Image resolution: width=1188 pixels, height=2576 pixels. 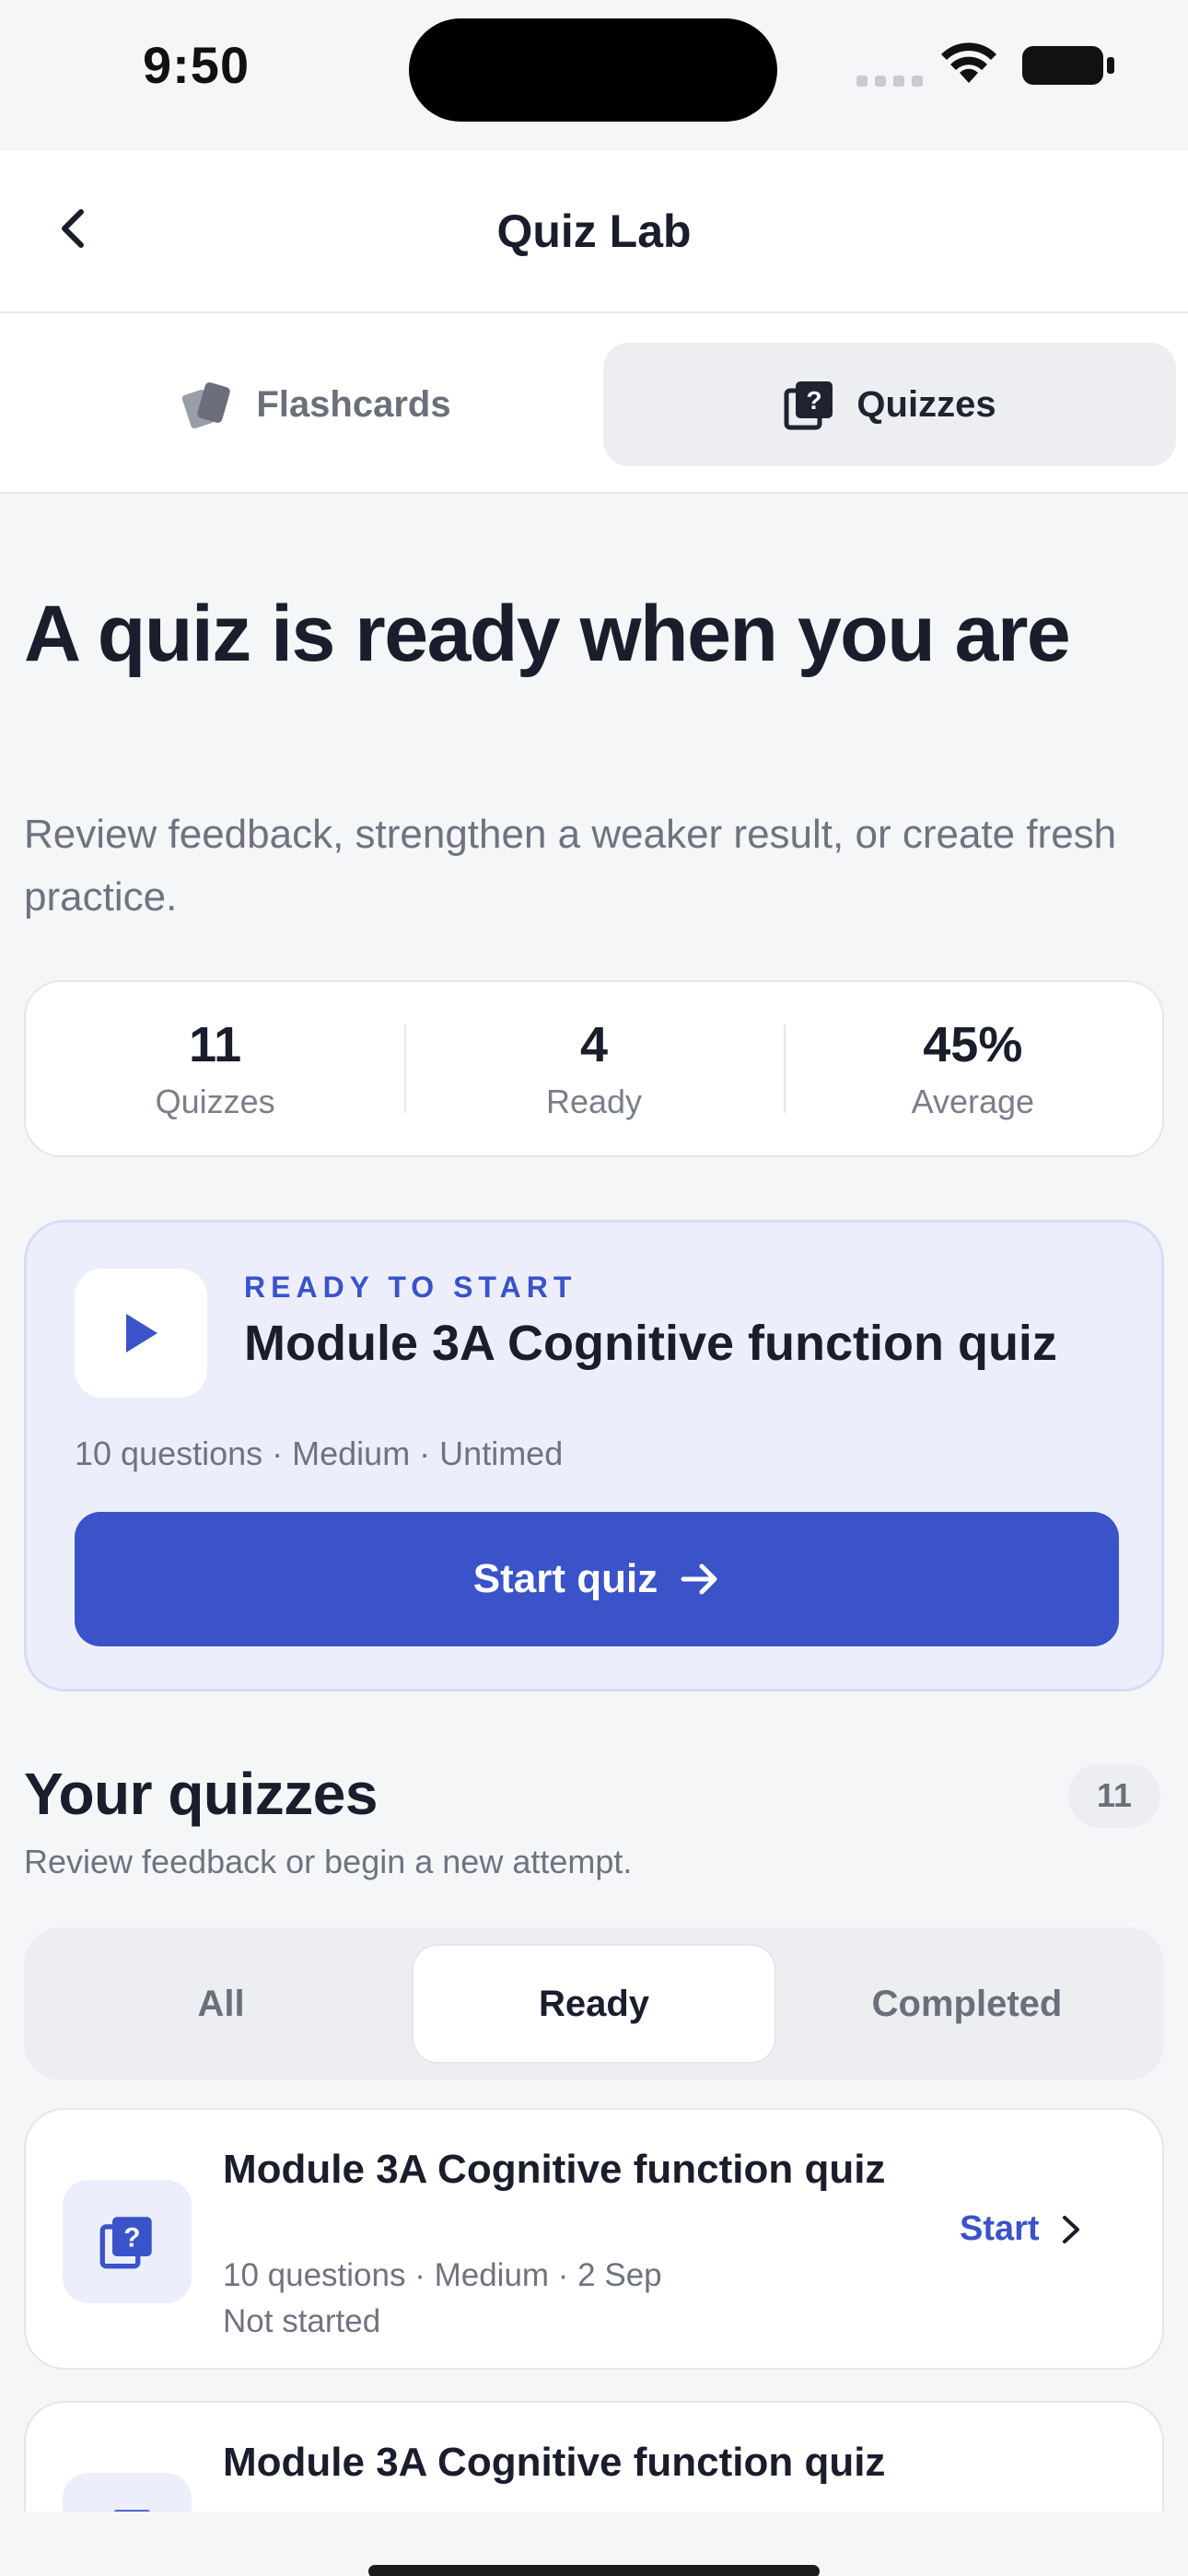 What do you see at coordinates (967, 2004) in the screenshot?
I see `filter-completed: Completed` at bounding box center [967, 2004].